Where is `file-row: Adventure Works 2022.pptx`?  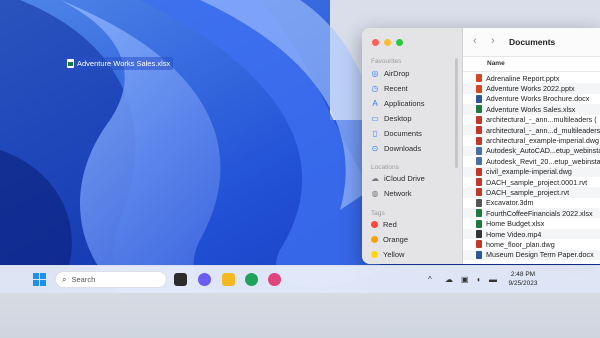
file-row: Adventure Works 2022.pptx is located at coordinates (531, 88).